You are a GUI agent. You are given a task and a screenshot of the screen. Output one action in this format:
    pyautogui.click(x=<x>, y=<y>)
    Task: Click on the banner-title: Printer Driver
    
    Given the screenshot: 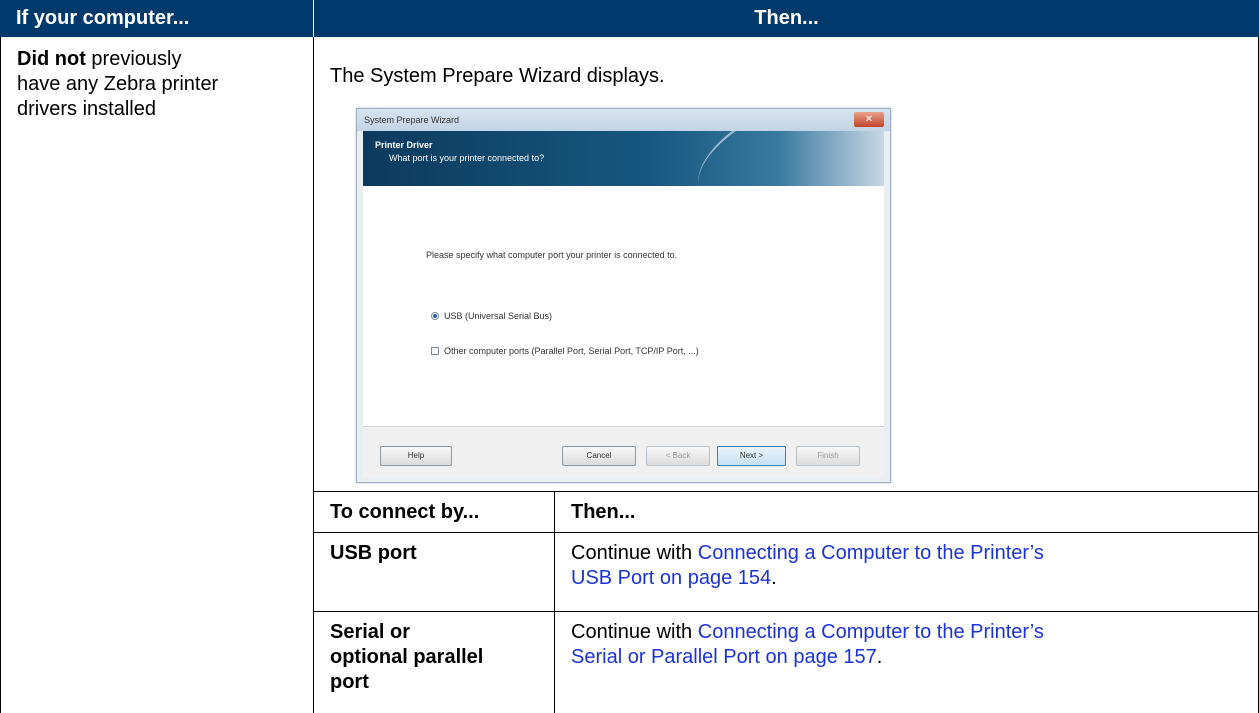 What is the action you would take?
    pyautogui.click(x=404, y=145)
    